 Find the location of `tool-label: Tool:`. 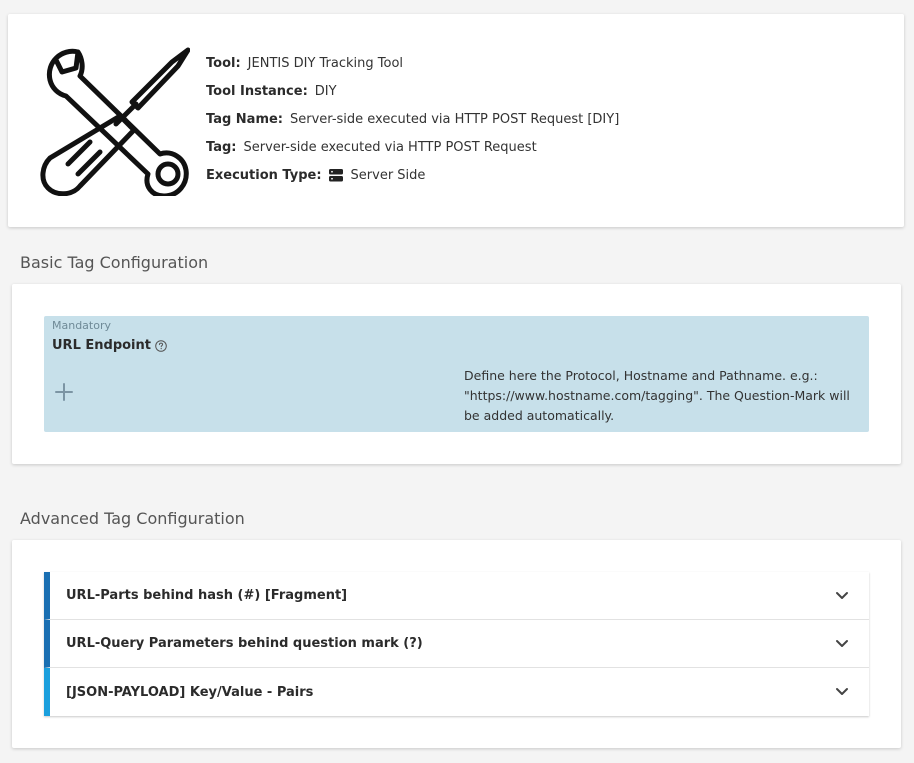

tool-label: Tool: is located at coordinates (223, 63).